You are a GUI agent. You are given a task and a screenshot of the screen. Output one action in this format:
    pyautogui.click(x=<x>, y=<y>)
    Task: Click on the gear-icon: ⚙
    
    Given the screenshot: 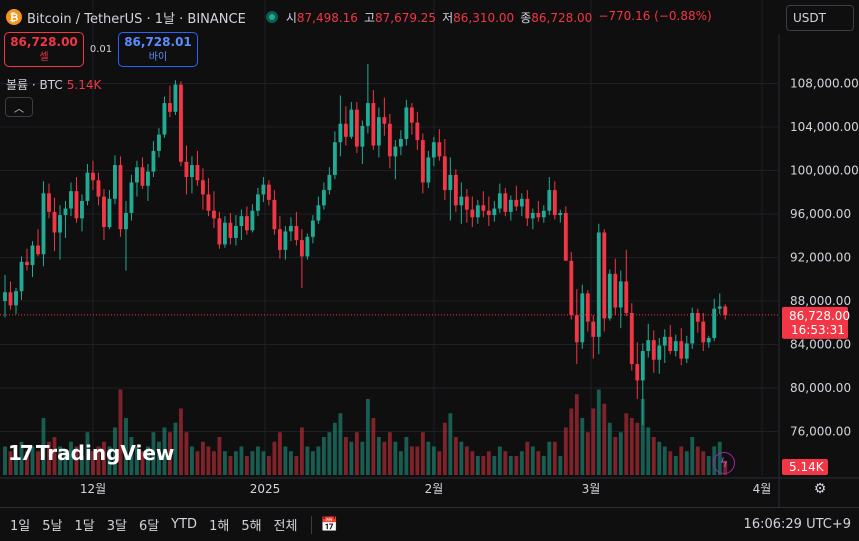 What is the action you would take?
    pyautogui.click(x=820, y=489)
    